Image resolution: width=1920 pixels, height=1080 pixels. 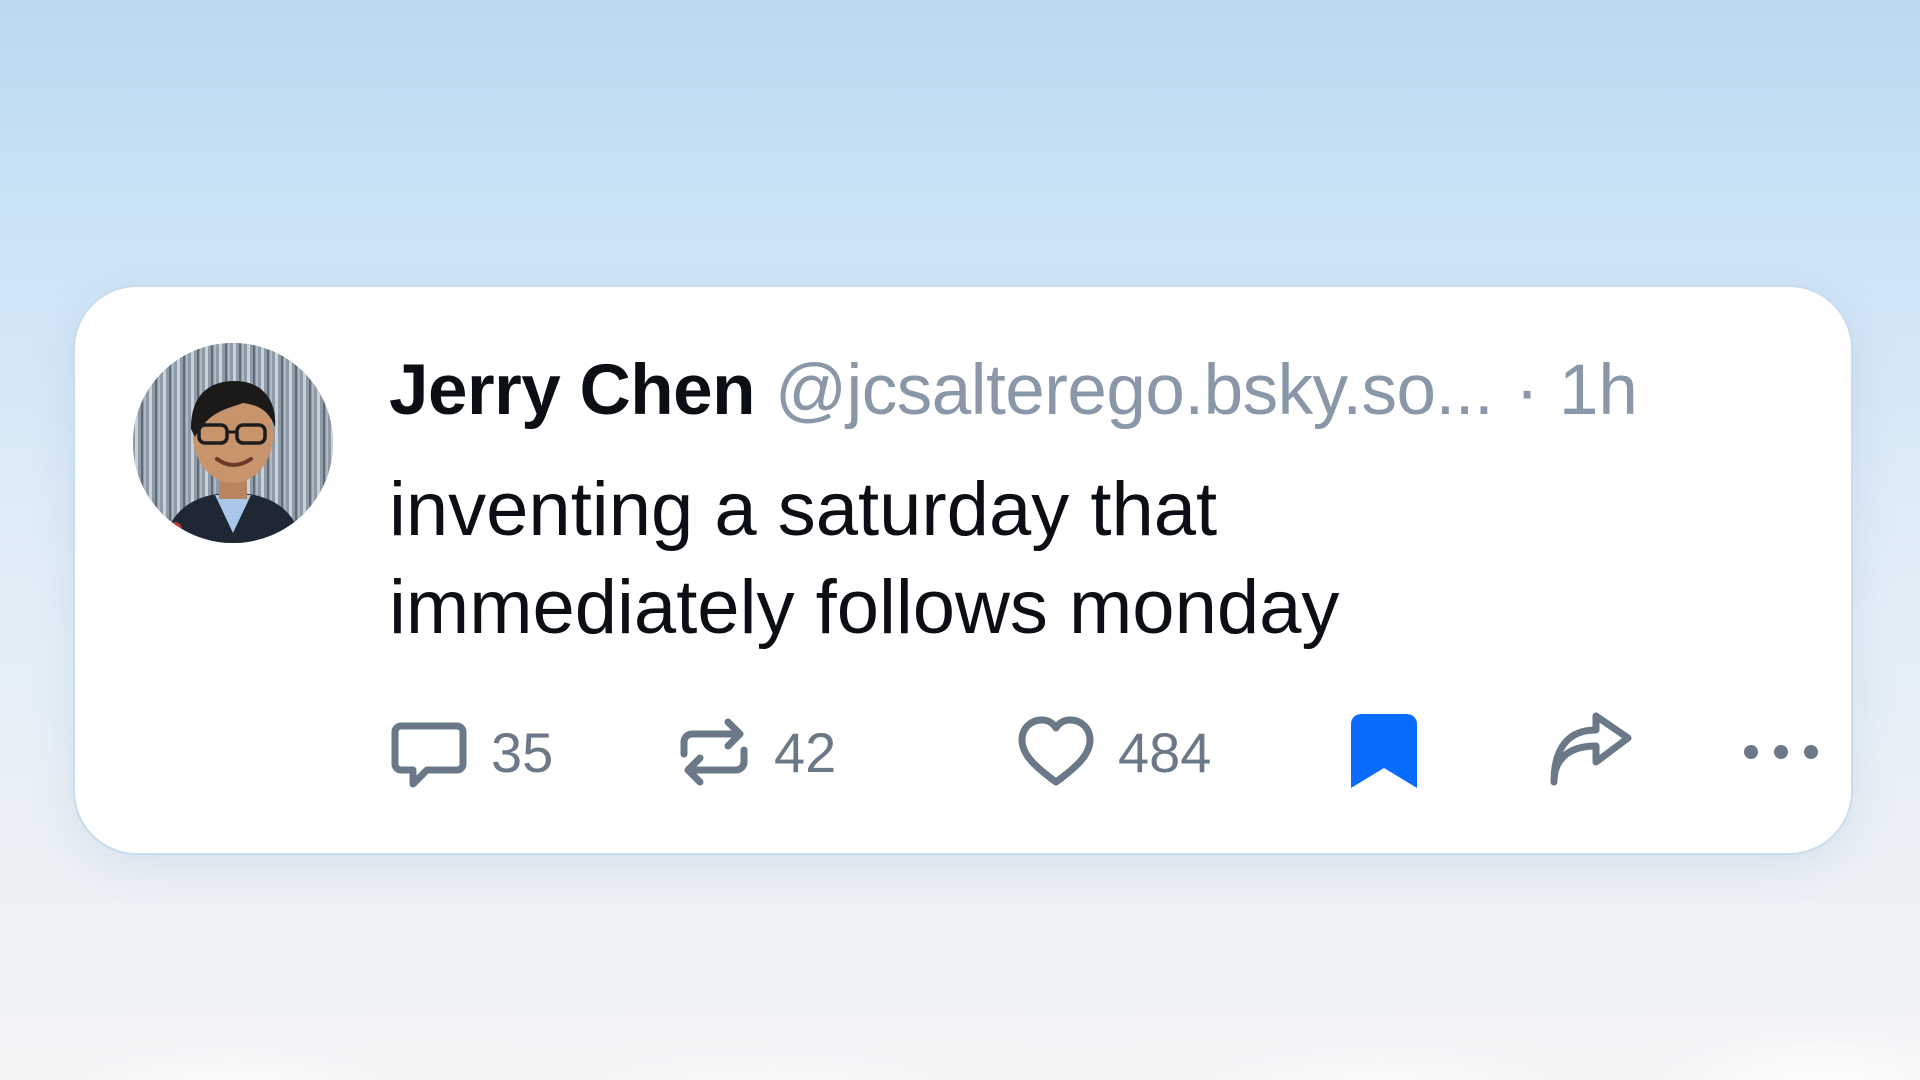 What do you see at coordinates (1056, 752) in the screenshot?
I see `heart-icon` at bounding box center [1056, 752].